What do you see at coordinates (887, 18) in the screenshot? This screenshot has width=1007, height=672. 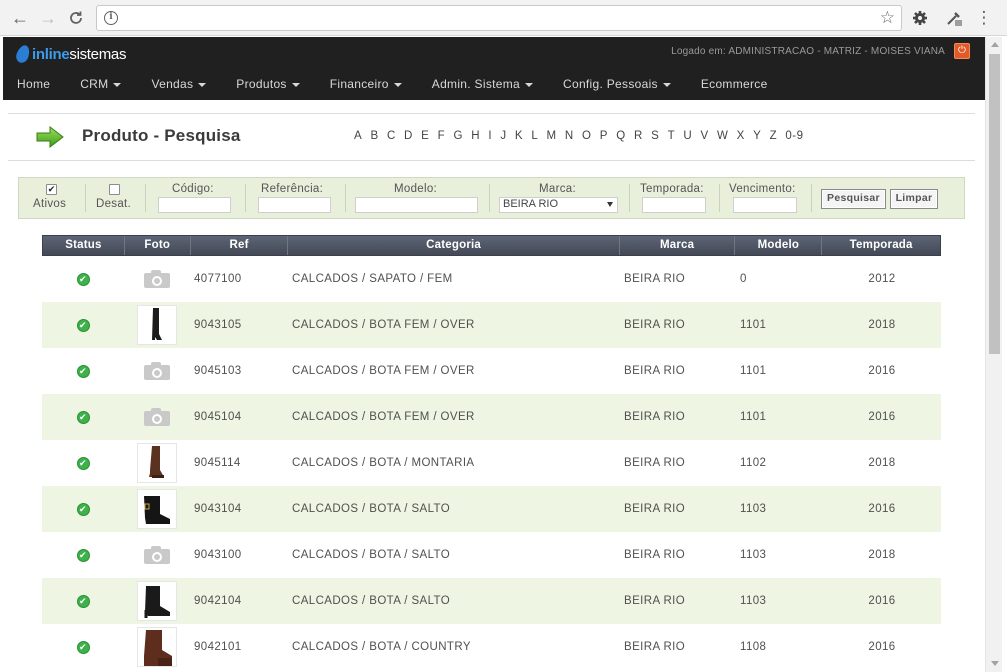 I see `bookmark-star-icon: ☆` at bounding box center [887, 18].